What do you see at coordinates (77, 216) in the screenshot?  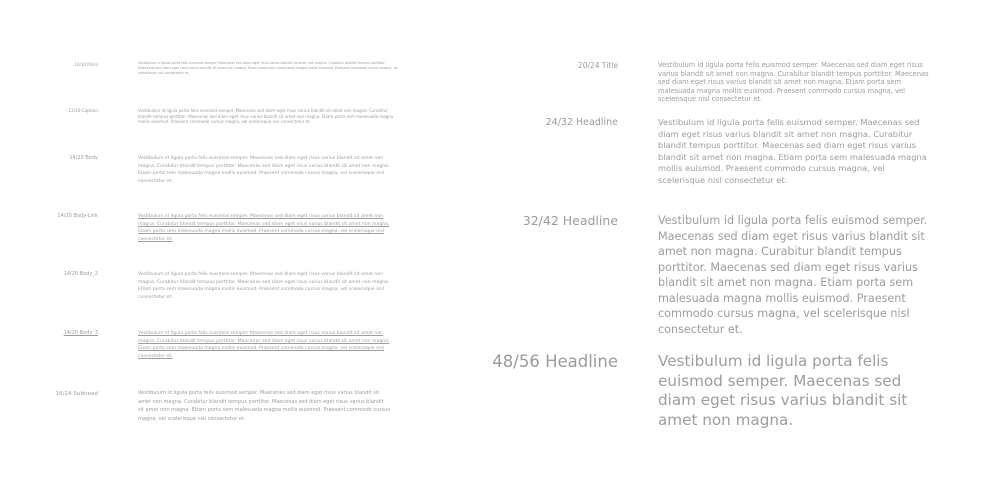 I see `style-label-body-link: 14/20 Body-Link` at bounding box center [77, 216].